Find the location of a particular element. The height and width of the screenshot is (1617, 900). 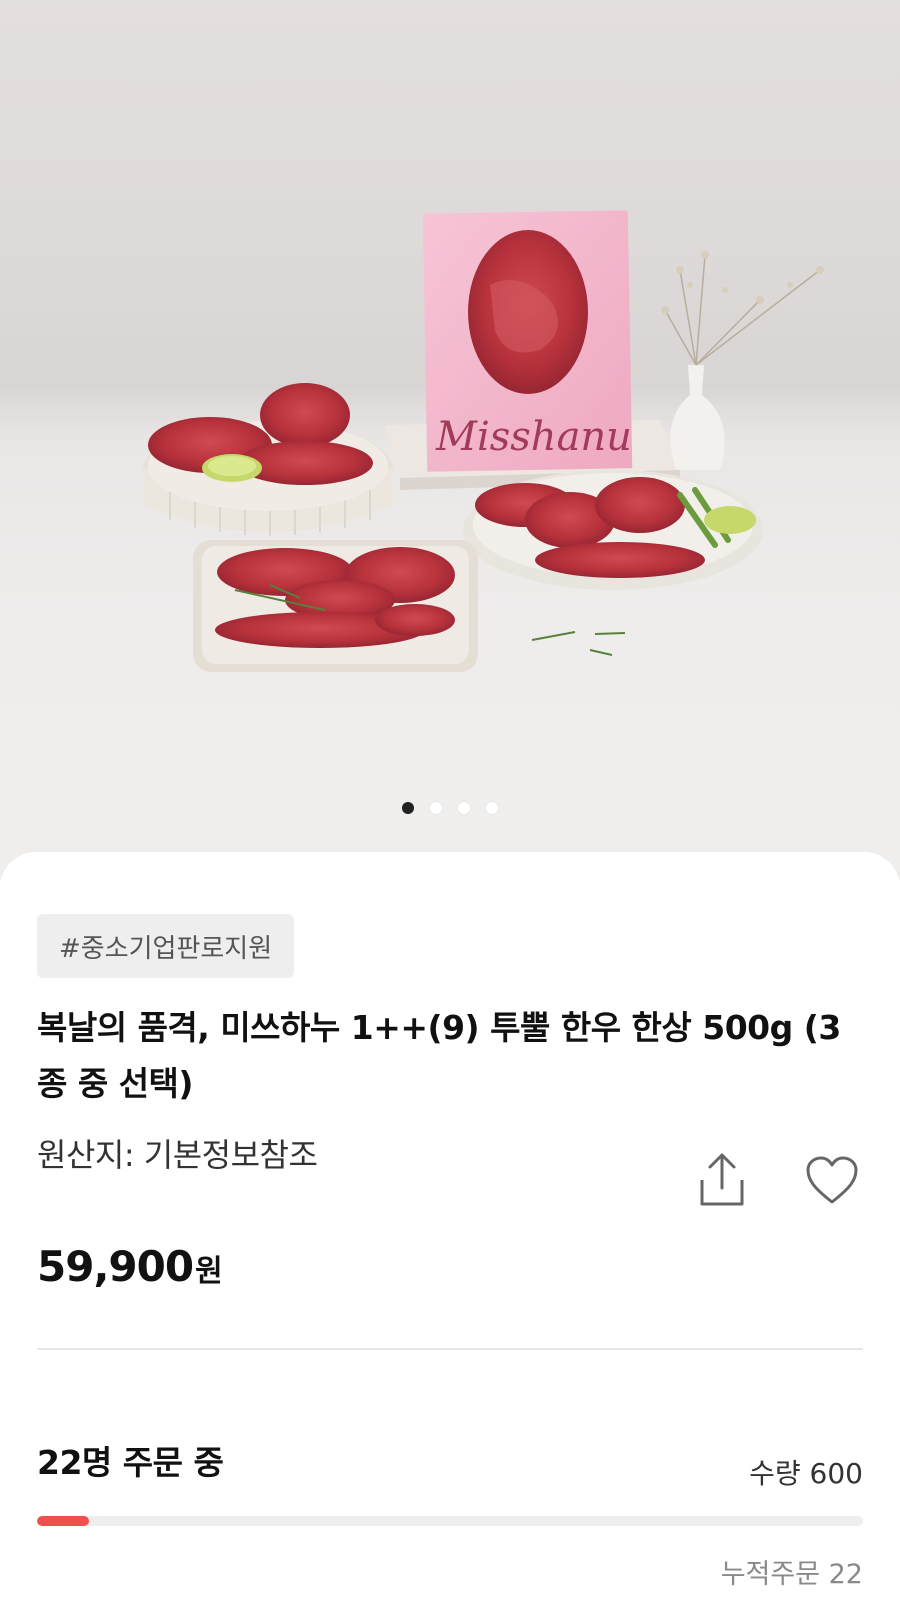

order-progress-fill is located at coordinates (63, 1521).